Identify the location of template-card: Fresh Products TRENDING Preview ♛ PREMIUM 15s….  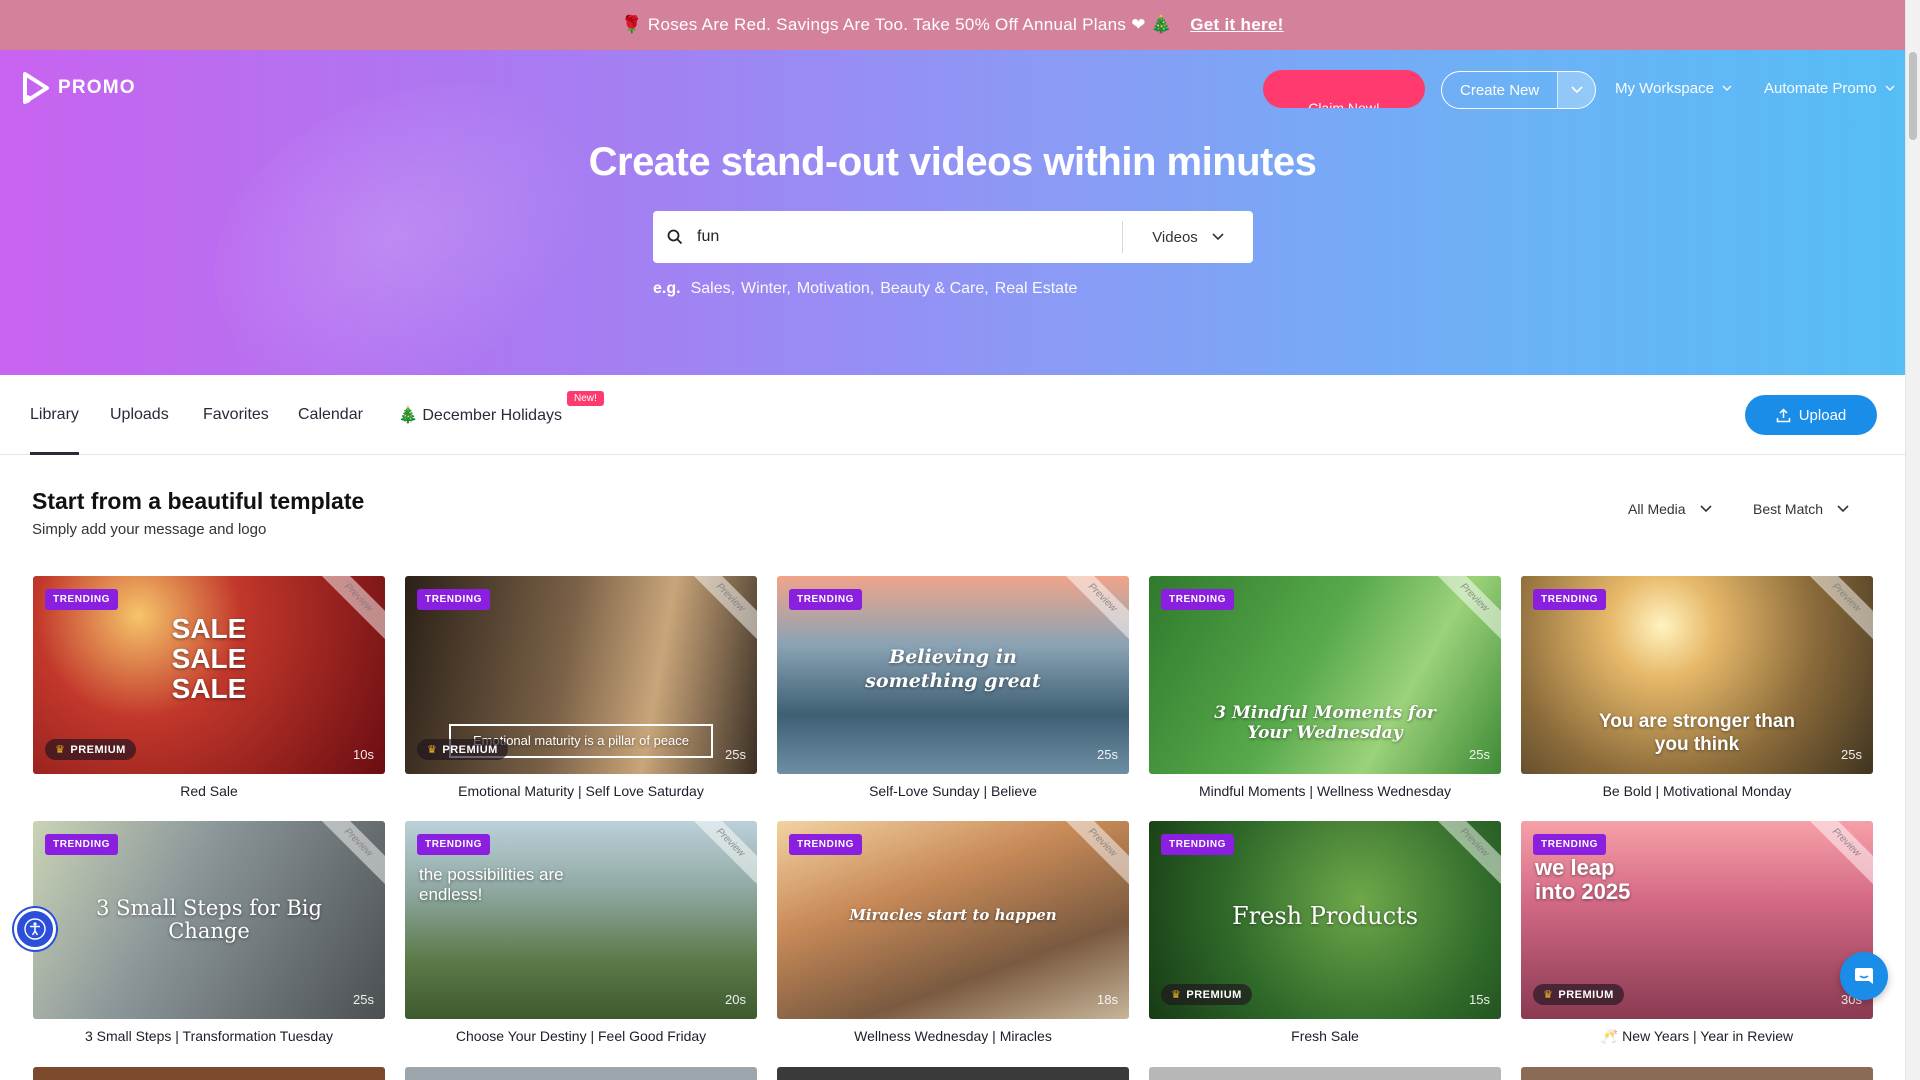
(1325, 932).